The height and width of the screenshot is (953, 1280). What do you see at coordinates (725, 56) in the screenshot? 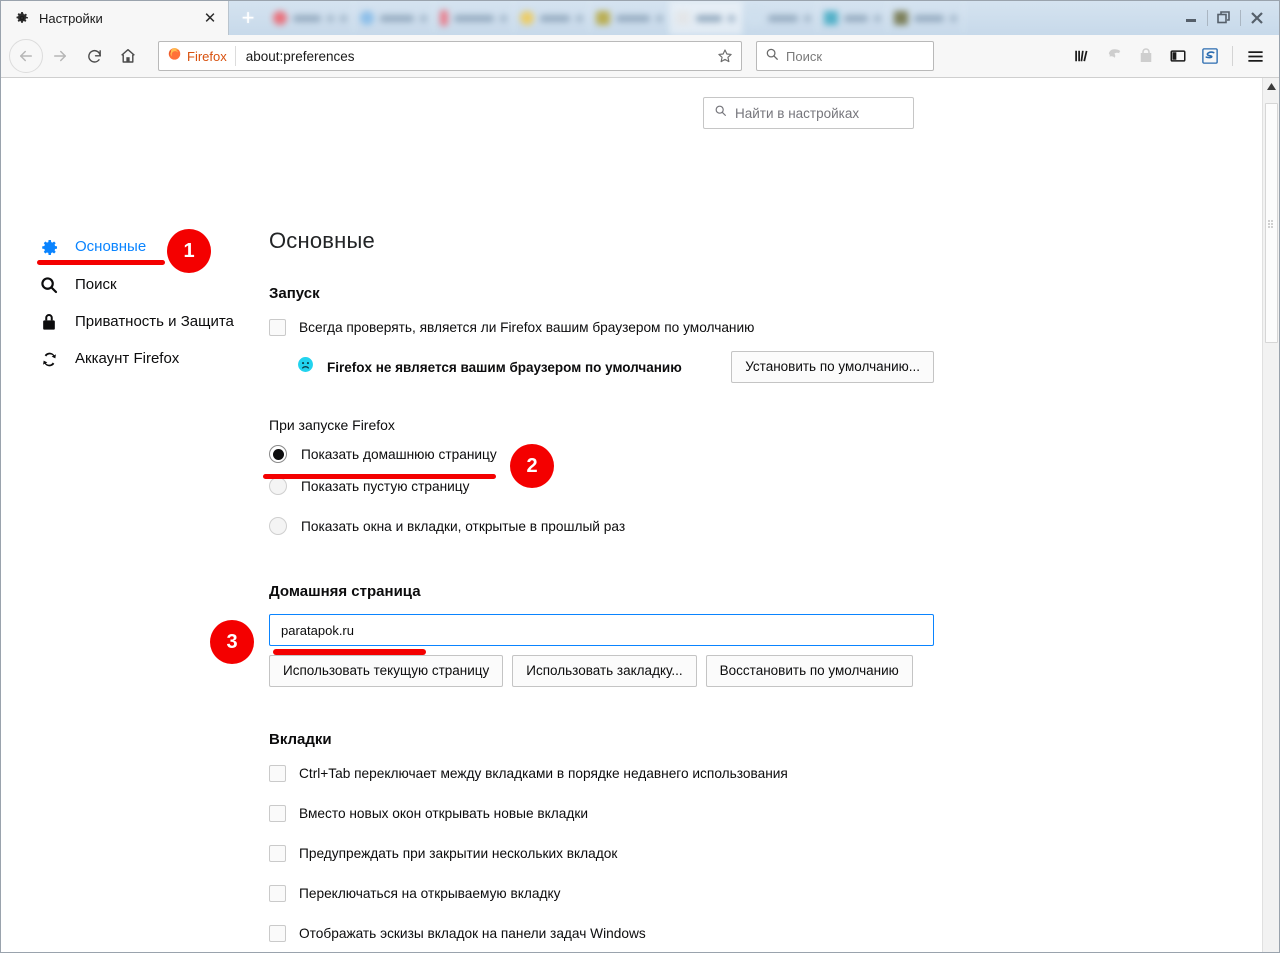
I see `bookmark-star-icon` at bounding box center [725, 56].